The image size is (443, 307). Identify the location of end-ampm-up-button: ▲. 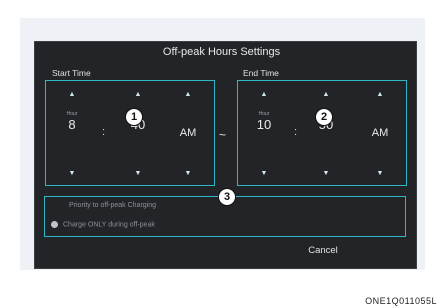
(380, 94).